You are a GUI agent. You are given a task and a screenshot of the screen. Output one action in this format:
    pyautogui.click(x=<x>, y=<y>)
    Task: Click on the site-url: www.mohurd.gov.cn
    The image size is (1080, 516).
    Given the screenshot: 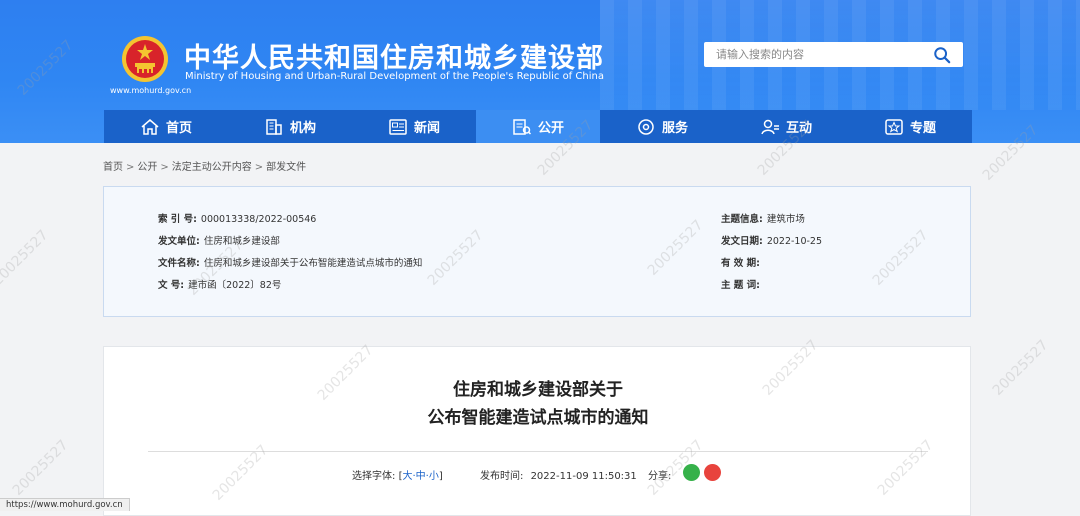 What is the action you would take?
    pyautogui.click(x=151, y=90)
    